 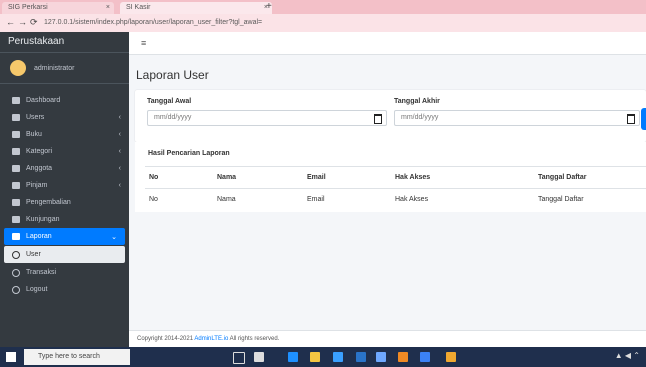 I want to click on table-cell: Nama, so click(x=258, y=199).